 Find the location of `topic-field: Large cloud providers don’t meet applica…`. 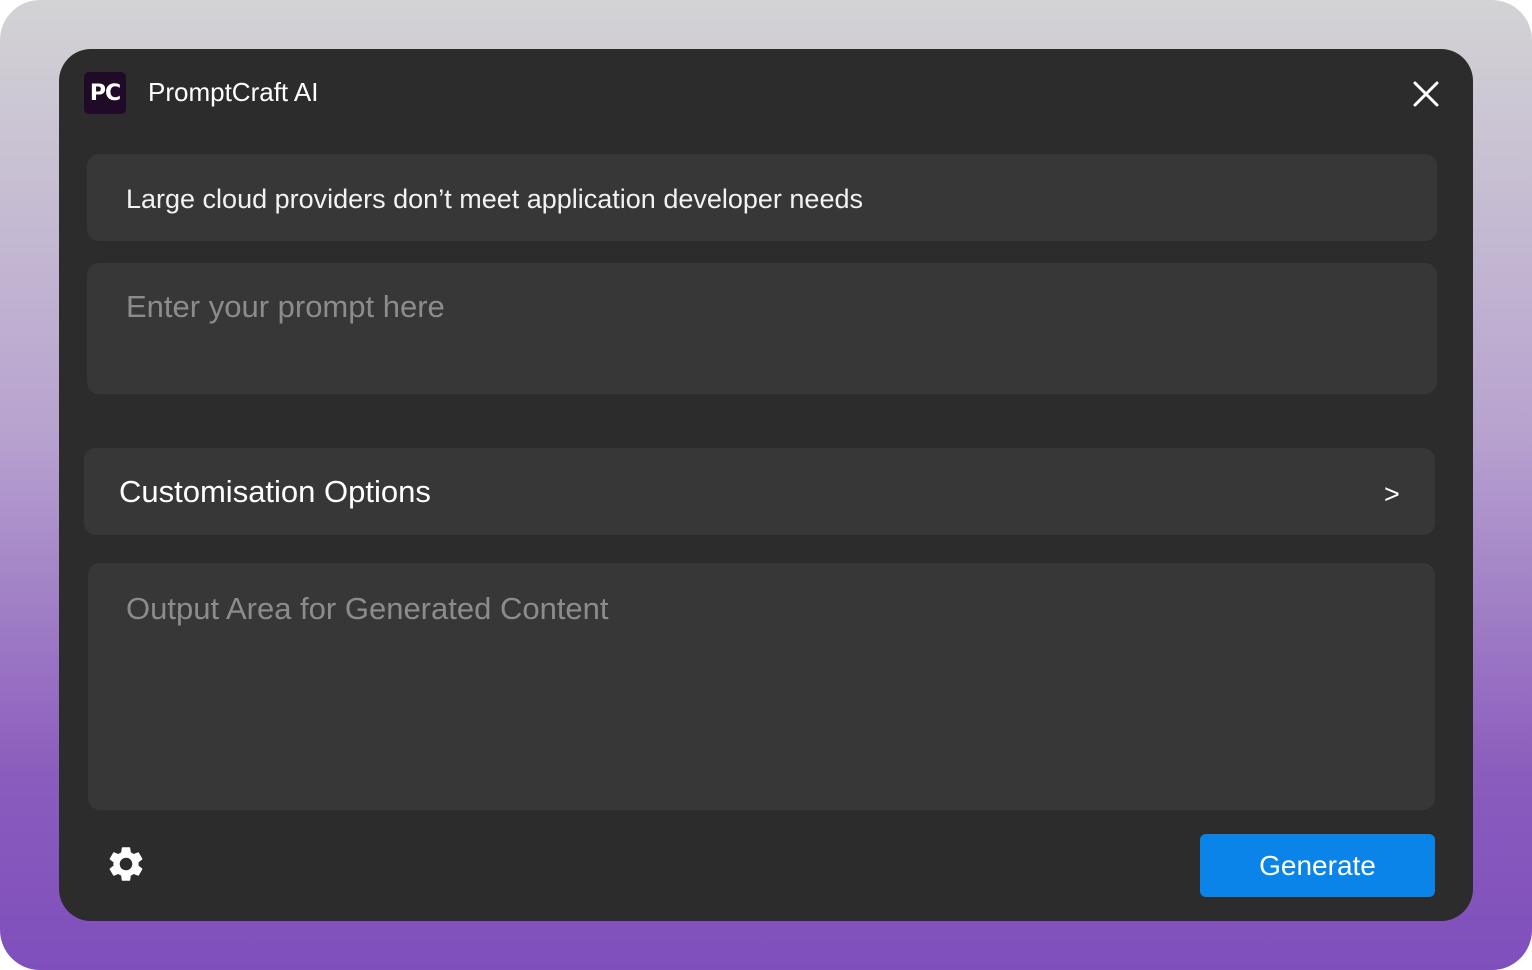

topic-field: Large cloud providers don’t meet applica… is located at coordinates (762, 197).